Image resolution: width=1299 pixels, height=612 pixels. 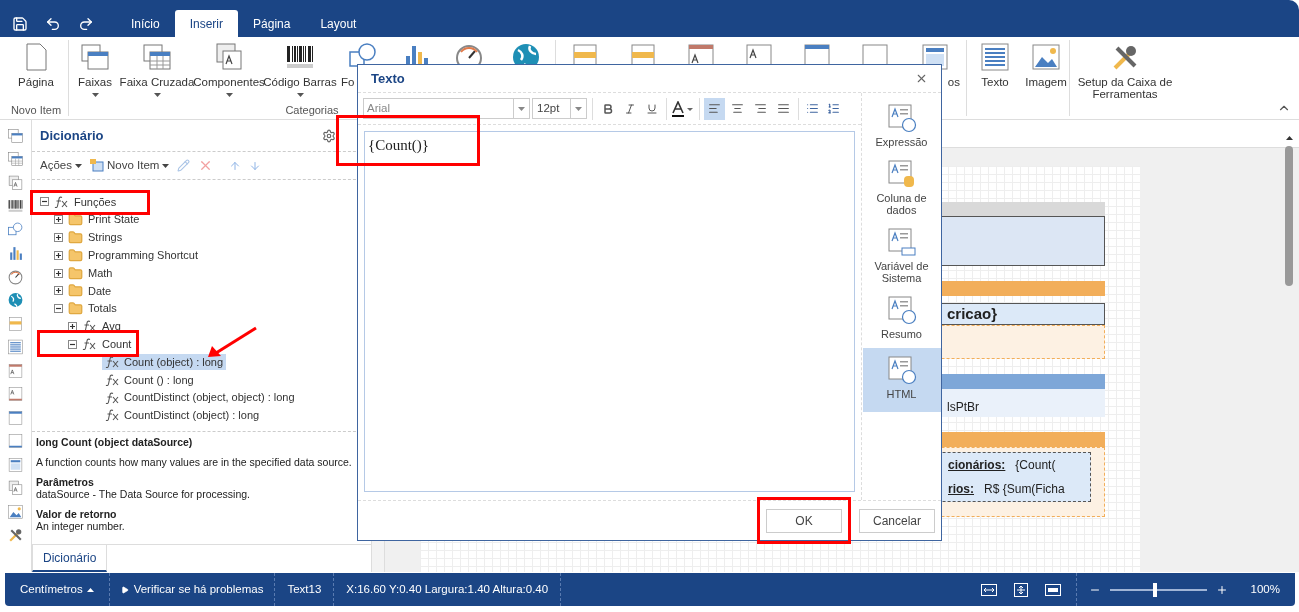 What do you see at coordinates (36, 109) in the screenshot?
I see `ribbon-group-label: Novo Item` at bounding box center [36, 109].